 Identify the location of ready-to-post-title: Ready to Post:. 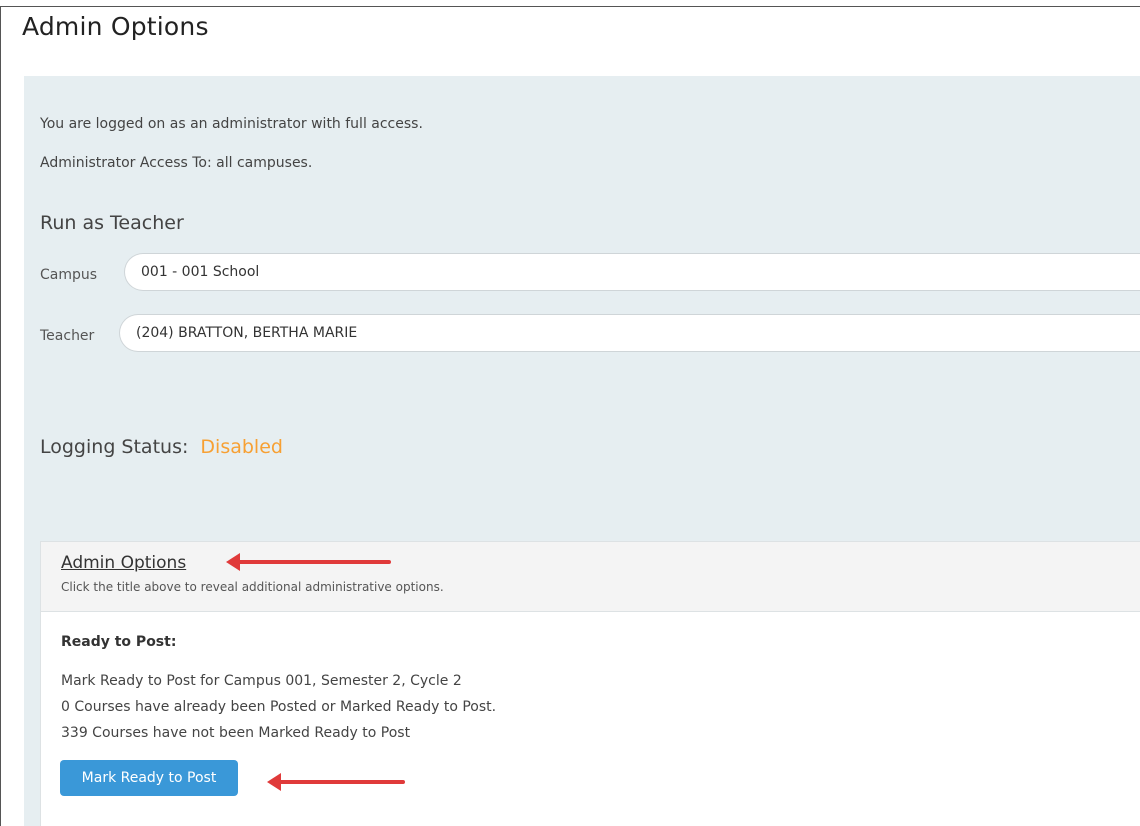
(119, 642).